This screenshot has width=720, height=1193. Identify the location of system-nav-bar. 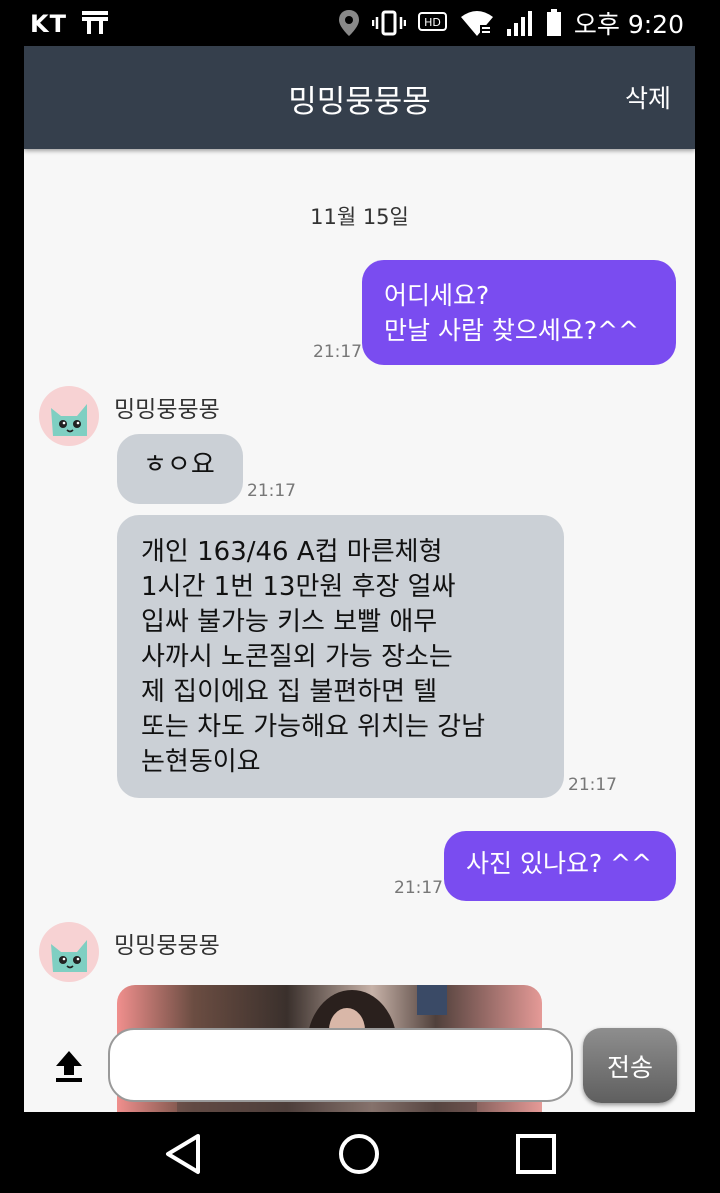
(360, 1152).